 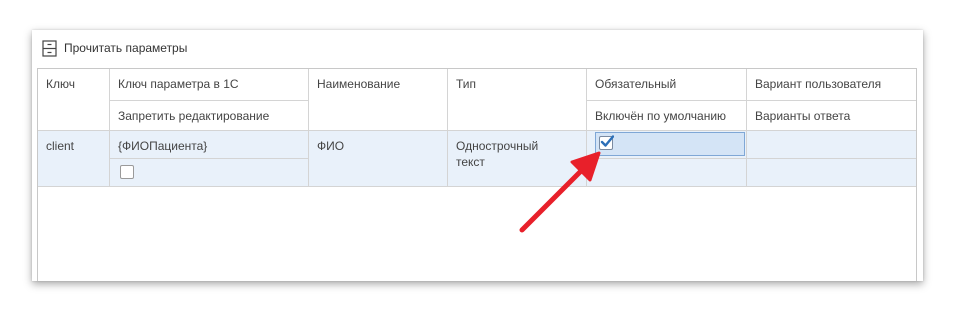 I want to click on read-parameters-label: Прочитать параметры, so click(x=126, y=48).